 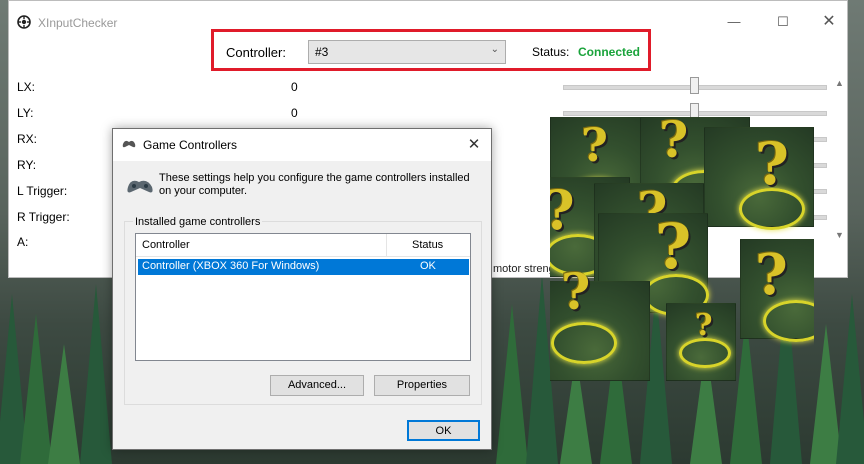 I want to click on ok-button: OK, so click(x=443, y=430).